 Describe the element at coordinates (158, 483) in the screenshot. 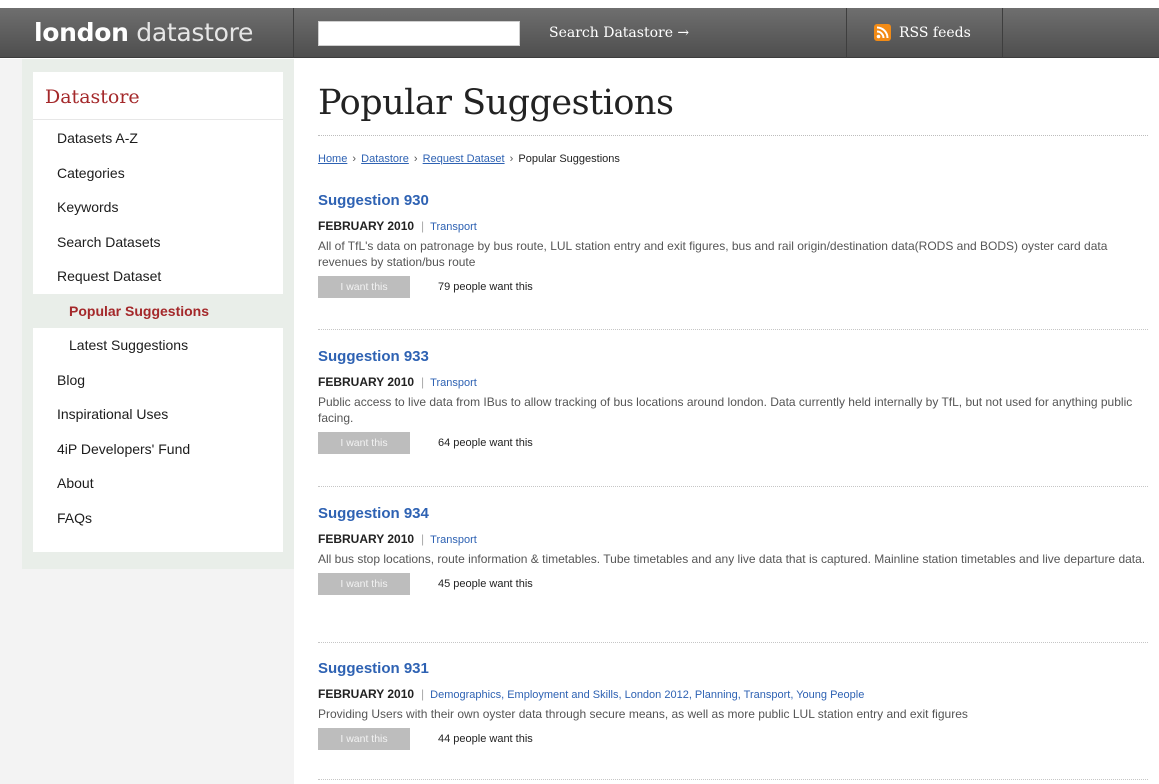

I see `sidebar-item-about: About` at that location.